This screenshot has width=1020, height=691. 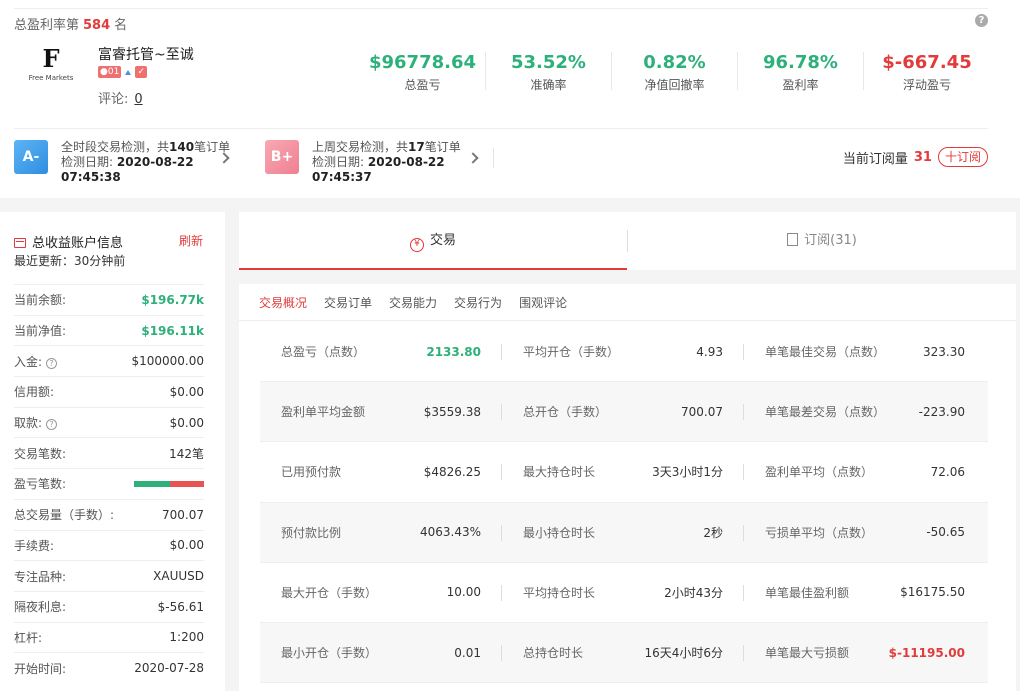 I want to click on metric-label: 总开仓（手数）, so click(x=565, y=412).